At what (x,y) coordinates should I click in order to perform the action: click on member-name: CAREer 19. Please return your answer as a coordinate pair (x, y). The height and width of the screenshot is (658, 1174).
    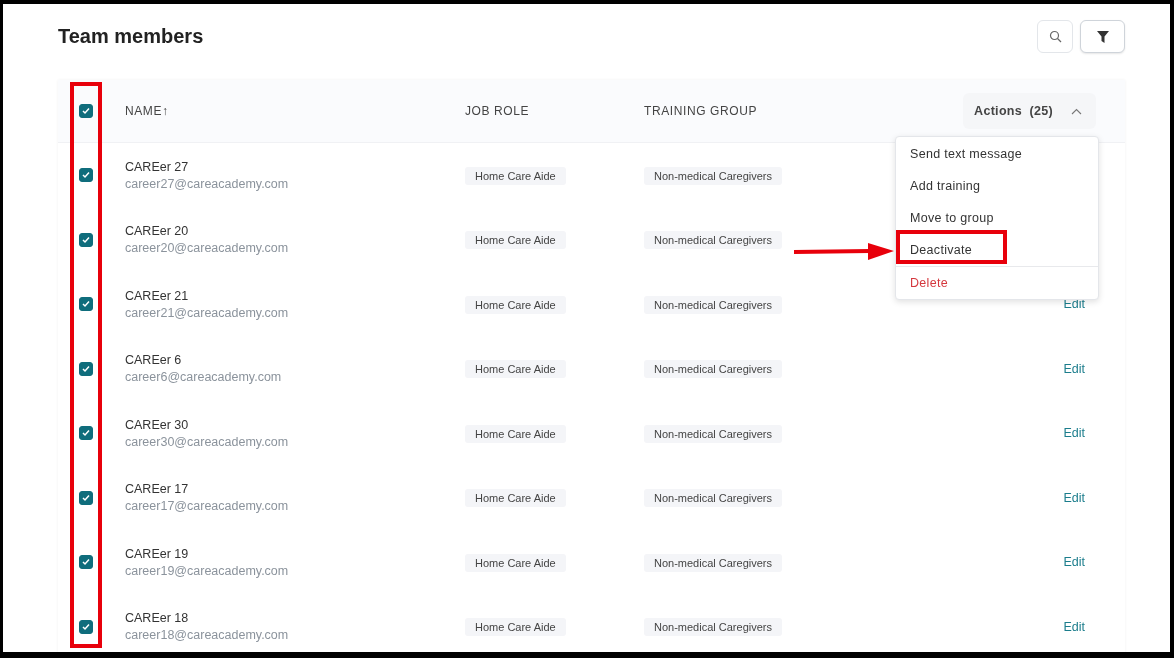
    Looking at the image, I should click on (157, 553).